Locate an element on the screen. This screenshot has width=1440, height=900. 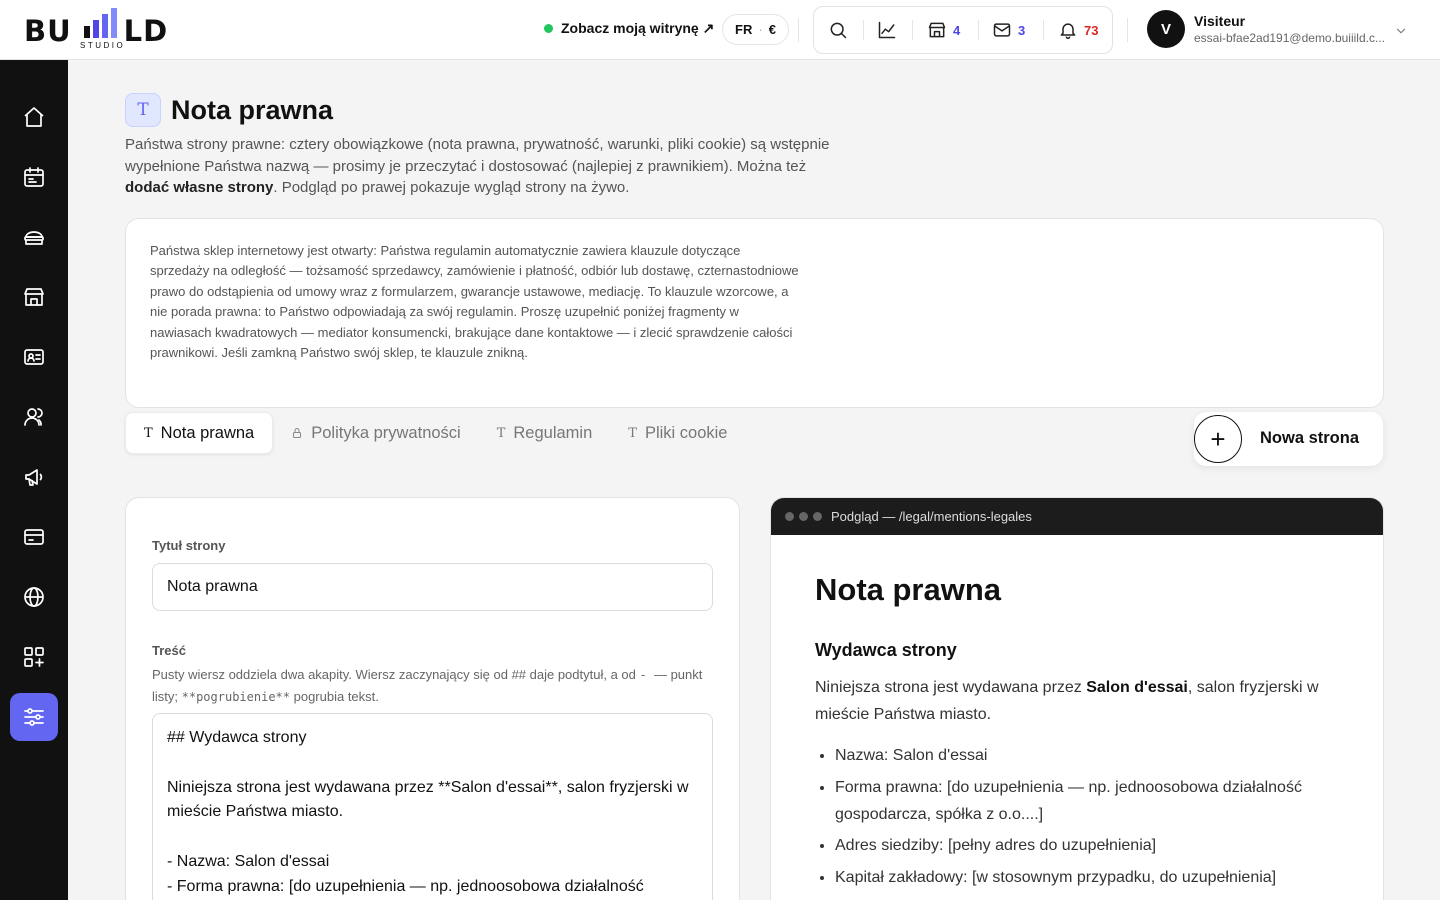
logo-text-right: LD is located at coordinates (146, 31).